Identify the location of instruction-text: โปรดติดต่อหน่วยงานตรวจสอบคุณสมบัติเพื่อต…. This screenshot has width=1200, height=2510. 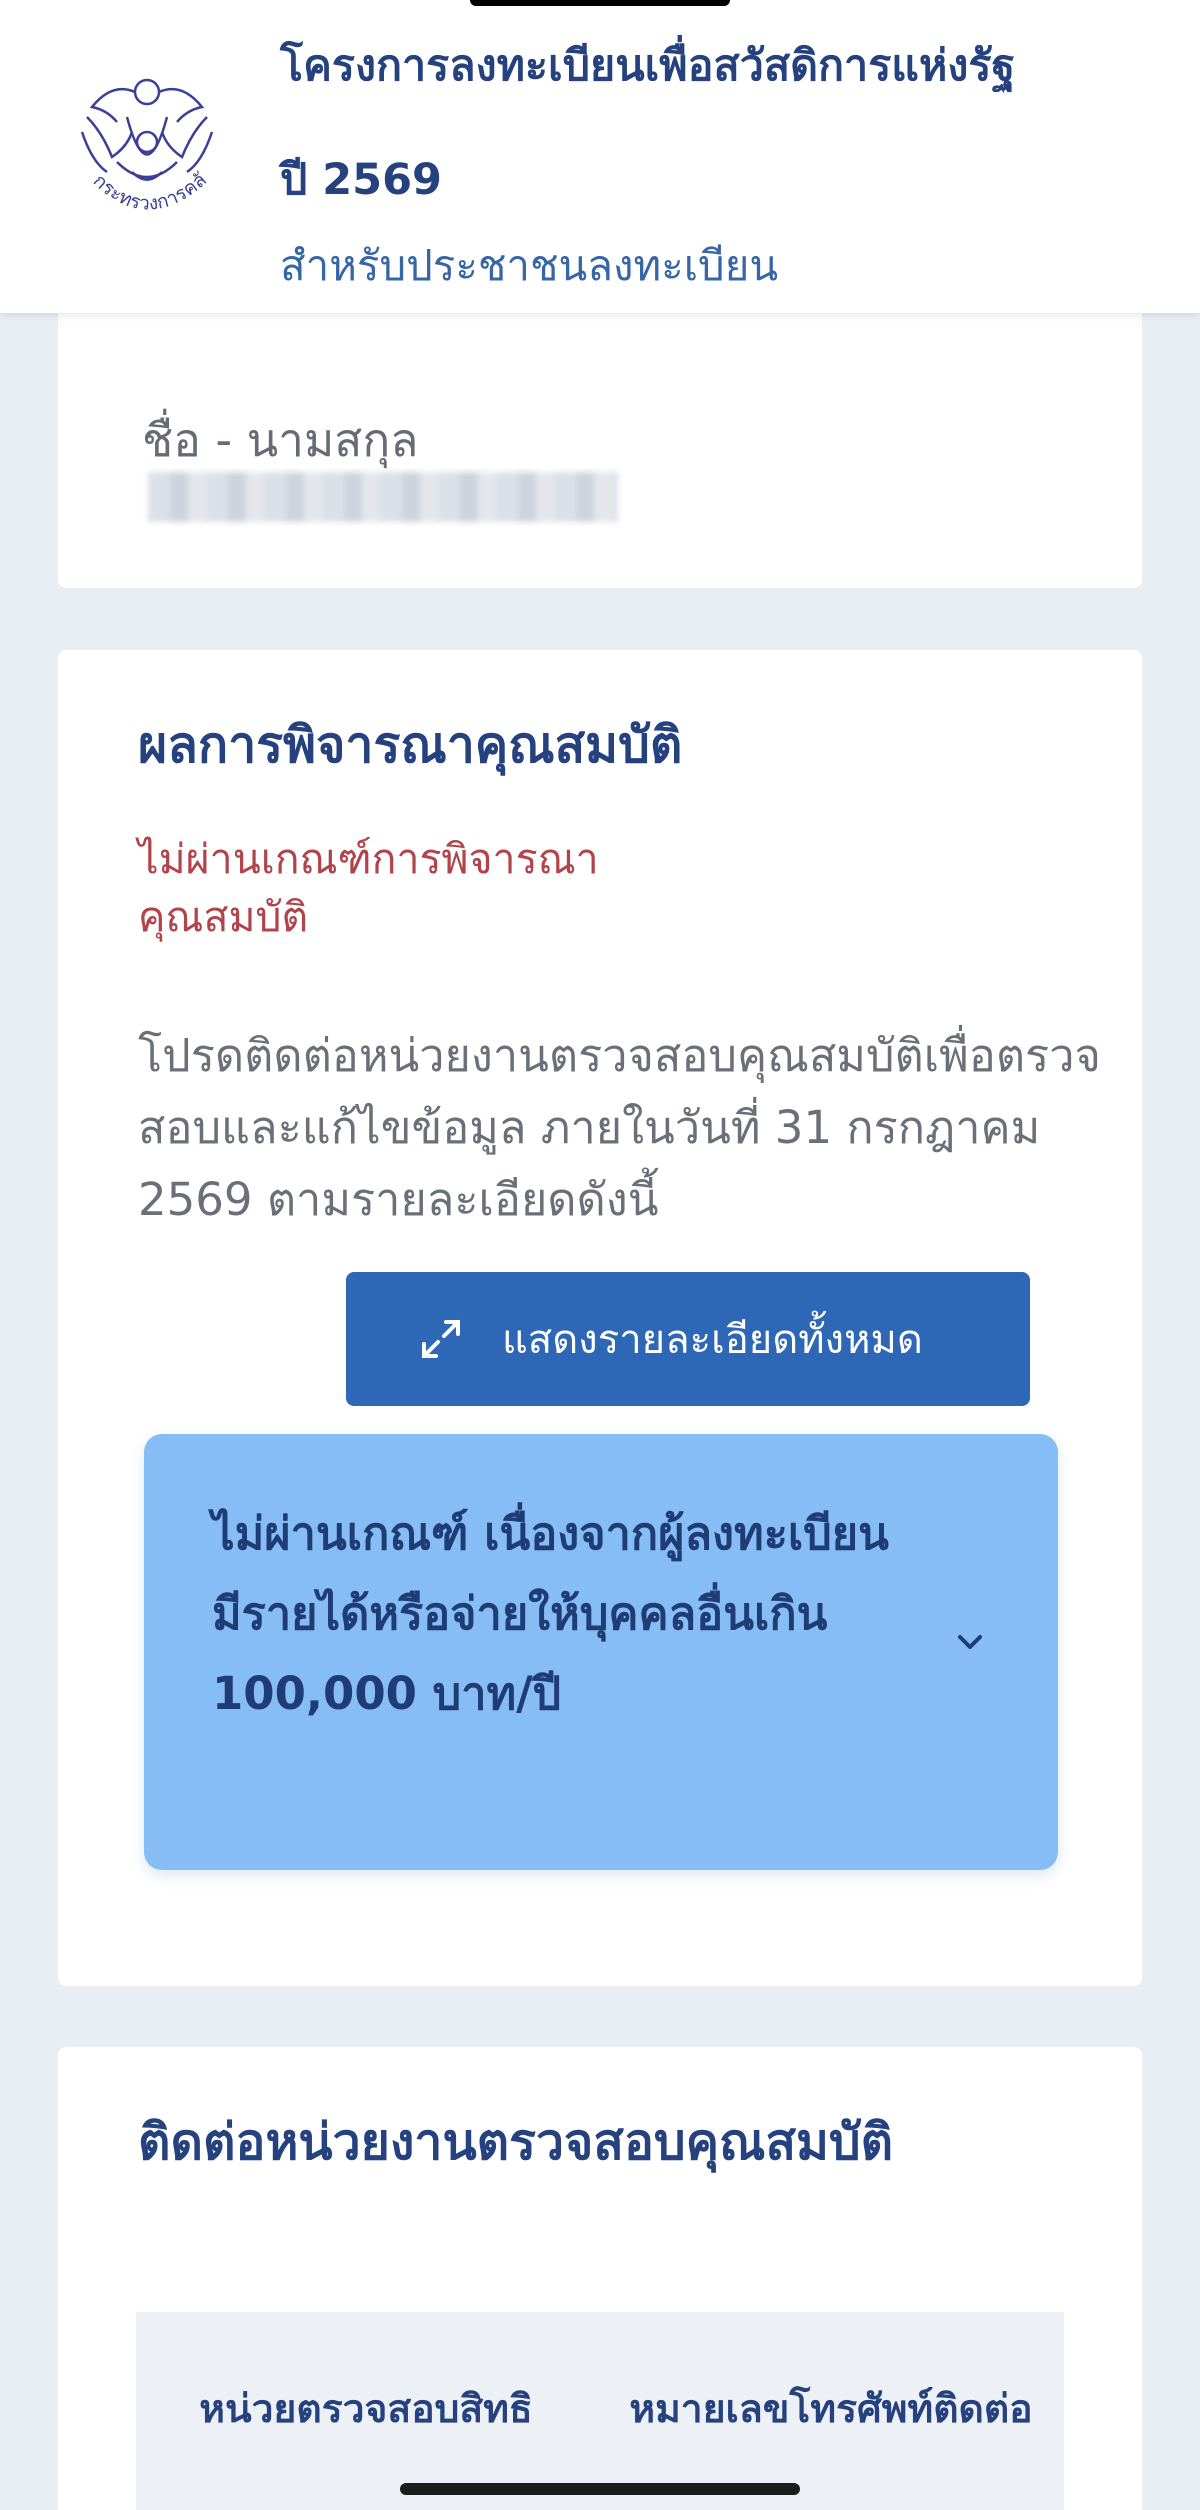
(619, 1127).